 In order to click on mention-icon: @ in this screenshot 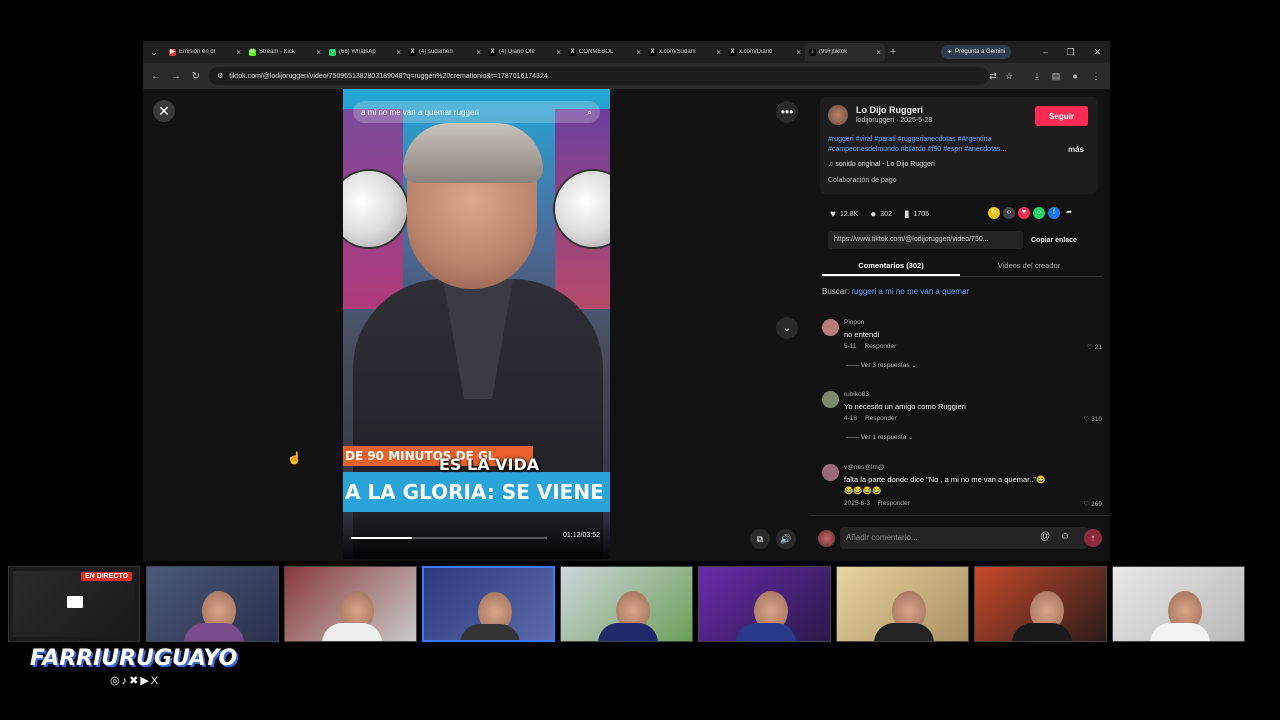, I will do `click(1045, 536)`.